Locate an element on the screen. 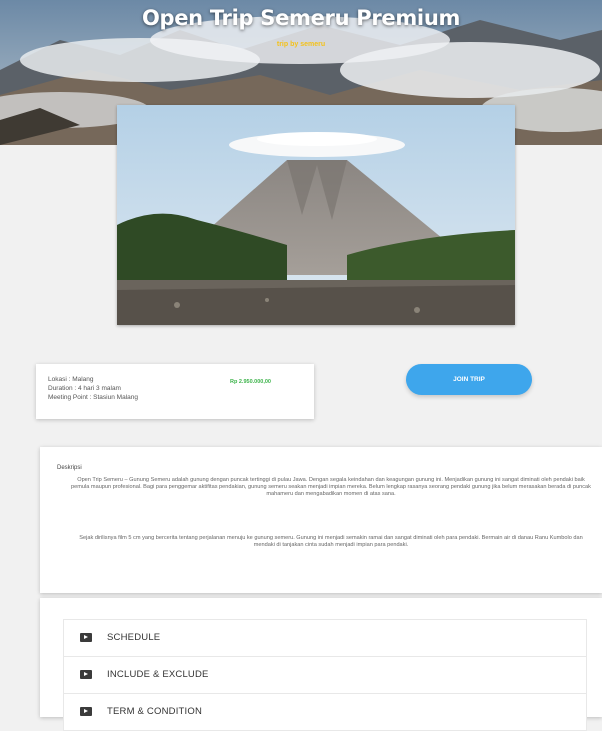 This screenshot has height=731, width=602. accordion-item-term-condition: TERM & CONDITION is located at coordinates (325, 712).